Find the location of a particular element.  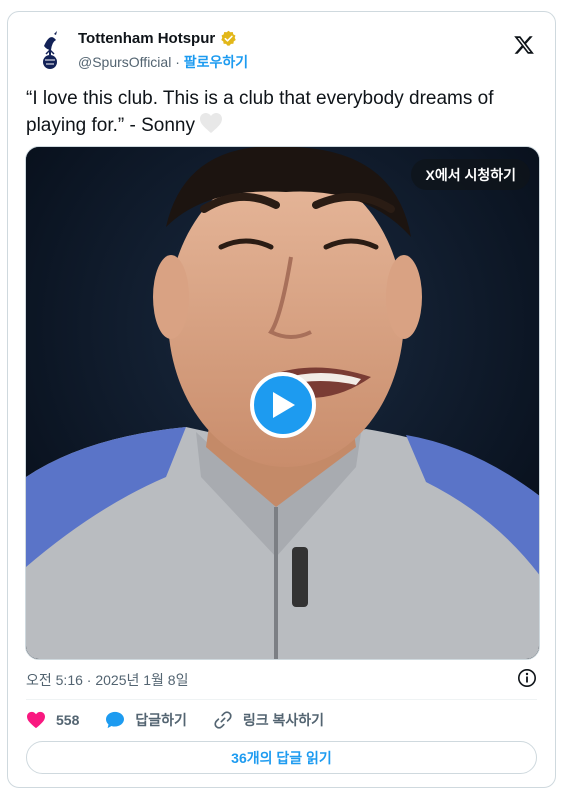

play-button is located at coordinates (283, 405).